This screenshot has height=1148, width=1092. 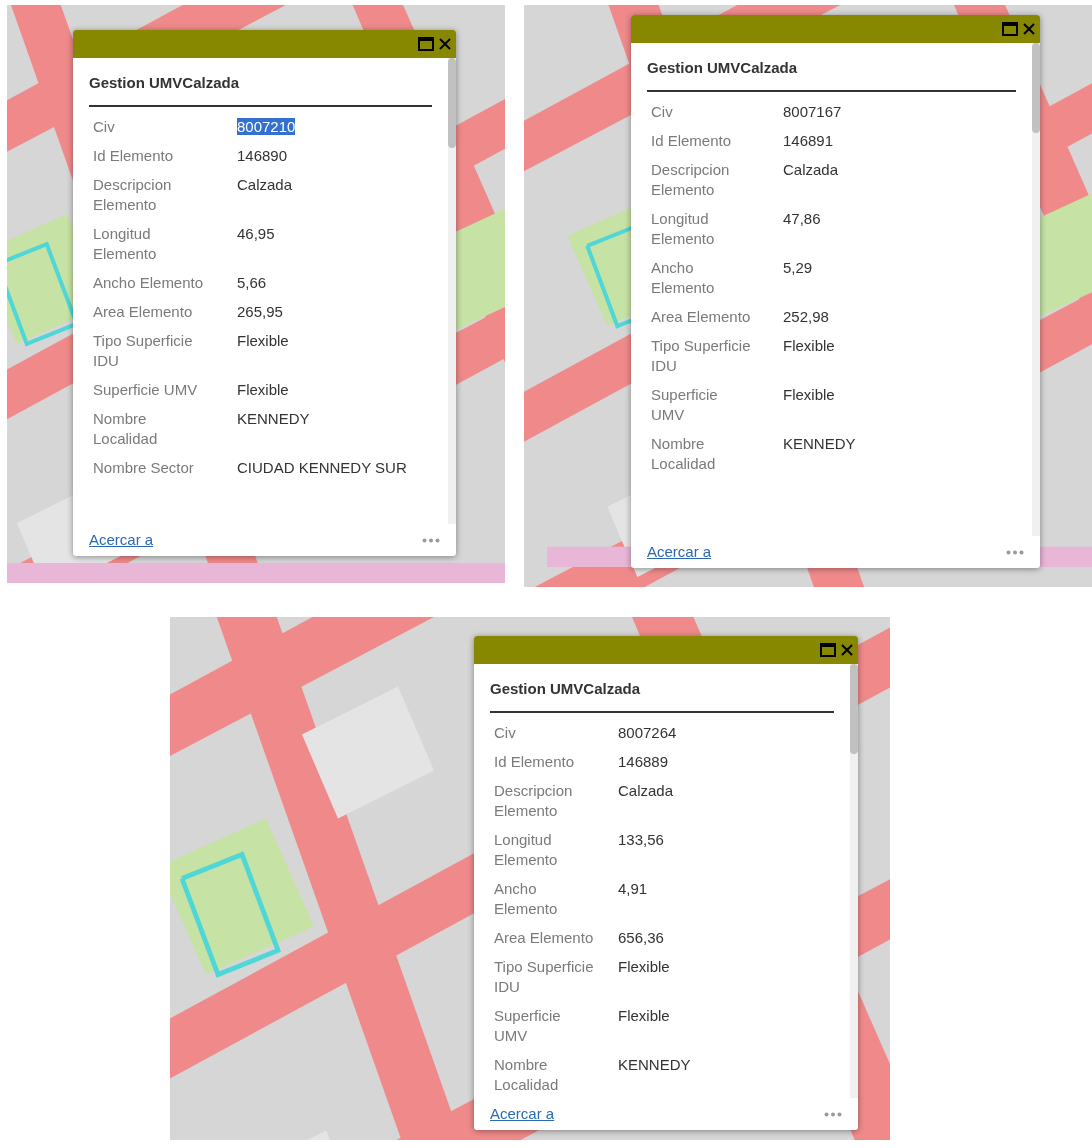 I want to click on field-value: 5,66, so click(x=252, y=282).